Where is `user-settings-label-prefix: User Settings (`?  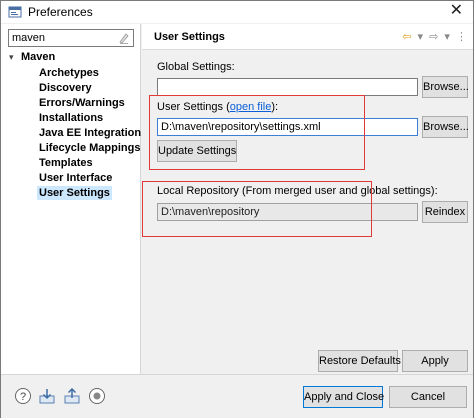 user-settings-label-prefix: User Settings ( is located at coordinates (193, 107).